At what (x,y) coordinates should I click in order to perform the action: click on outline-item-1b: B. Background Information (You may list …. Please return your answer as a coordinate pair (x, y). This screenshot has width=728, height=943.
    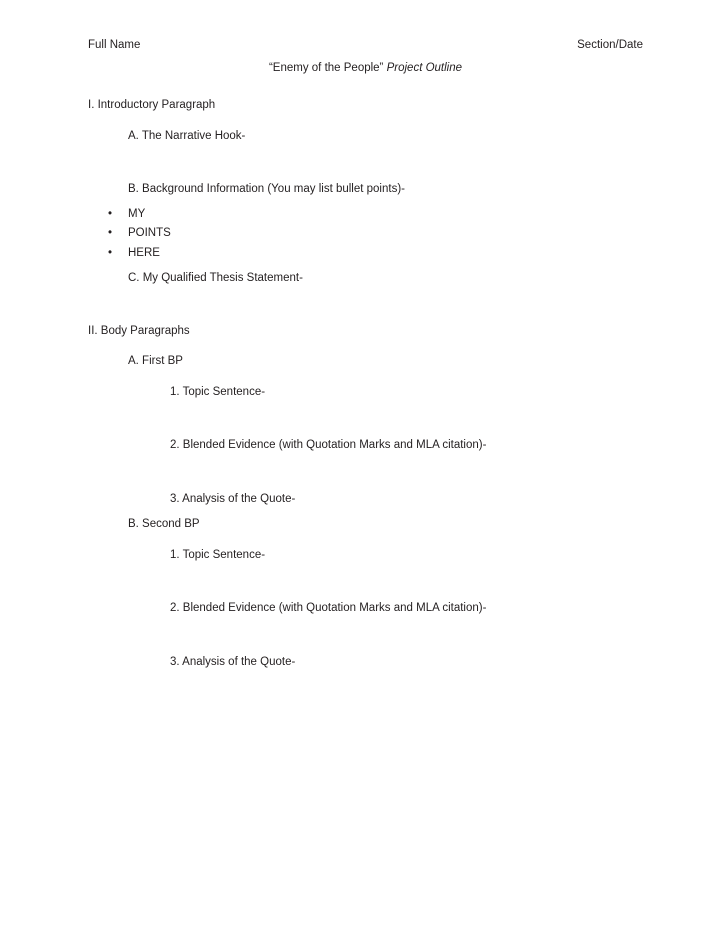
    Looking at the image, I should click on (266, 189).